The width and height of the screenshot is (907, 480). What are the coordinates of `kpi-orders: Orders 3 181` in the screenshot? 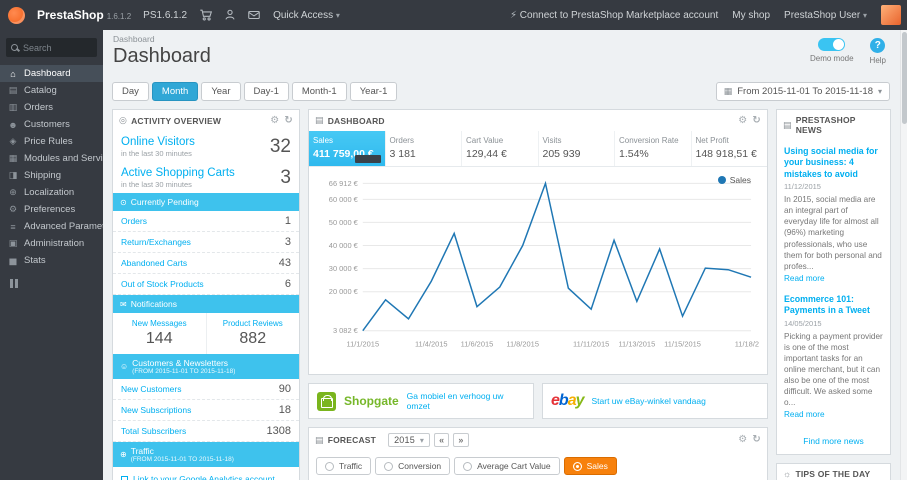 It's located at (424, 148).